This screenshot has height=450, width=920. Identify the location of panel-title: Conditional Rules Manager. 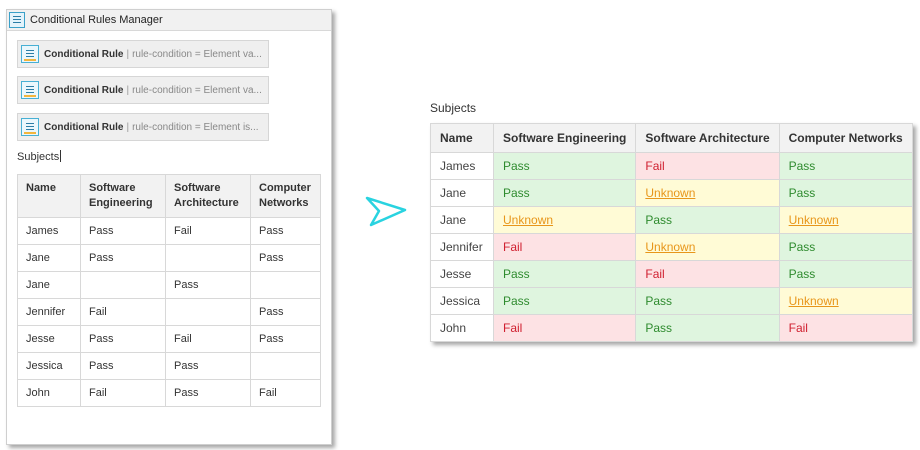
(96, 20).